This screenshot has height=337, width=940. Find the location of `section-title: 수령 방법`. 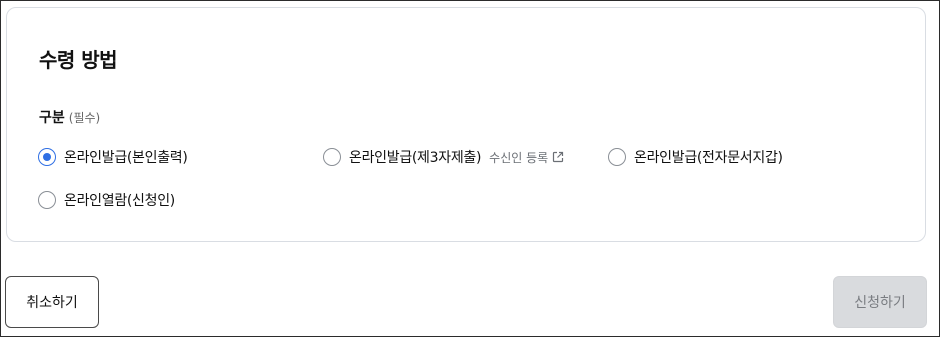

section-title: 수령 방법 is located at coordinates (78, 60).